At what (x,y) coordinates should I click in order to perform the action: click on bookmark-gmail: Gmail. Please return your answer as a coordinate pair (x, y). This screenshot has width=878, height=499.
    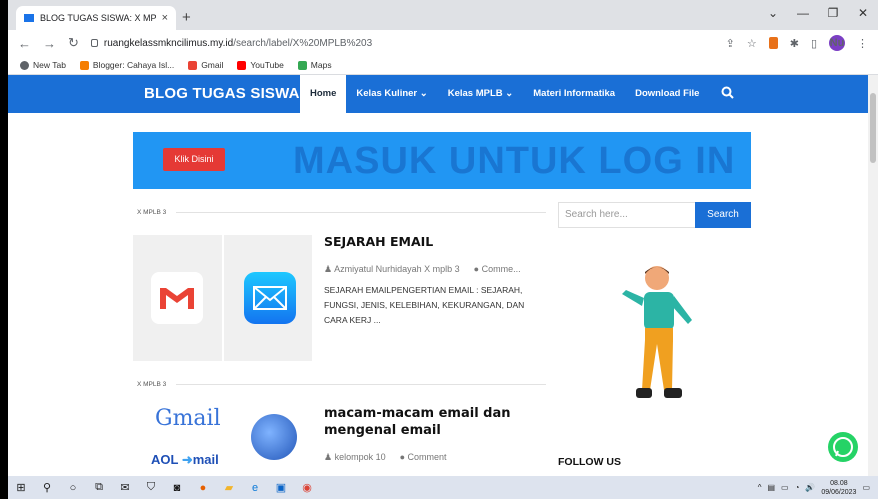
    Looking at the image, I should click on (205, 65).